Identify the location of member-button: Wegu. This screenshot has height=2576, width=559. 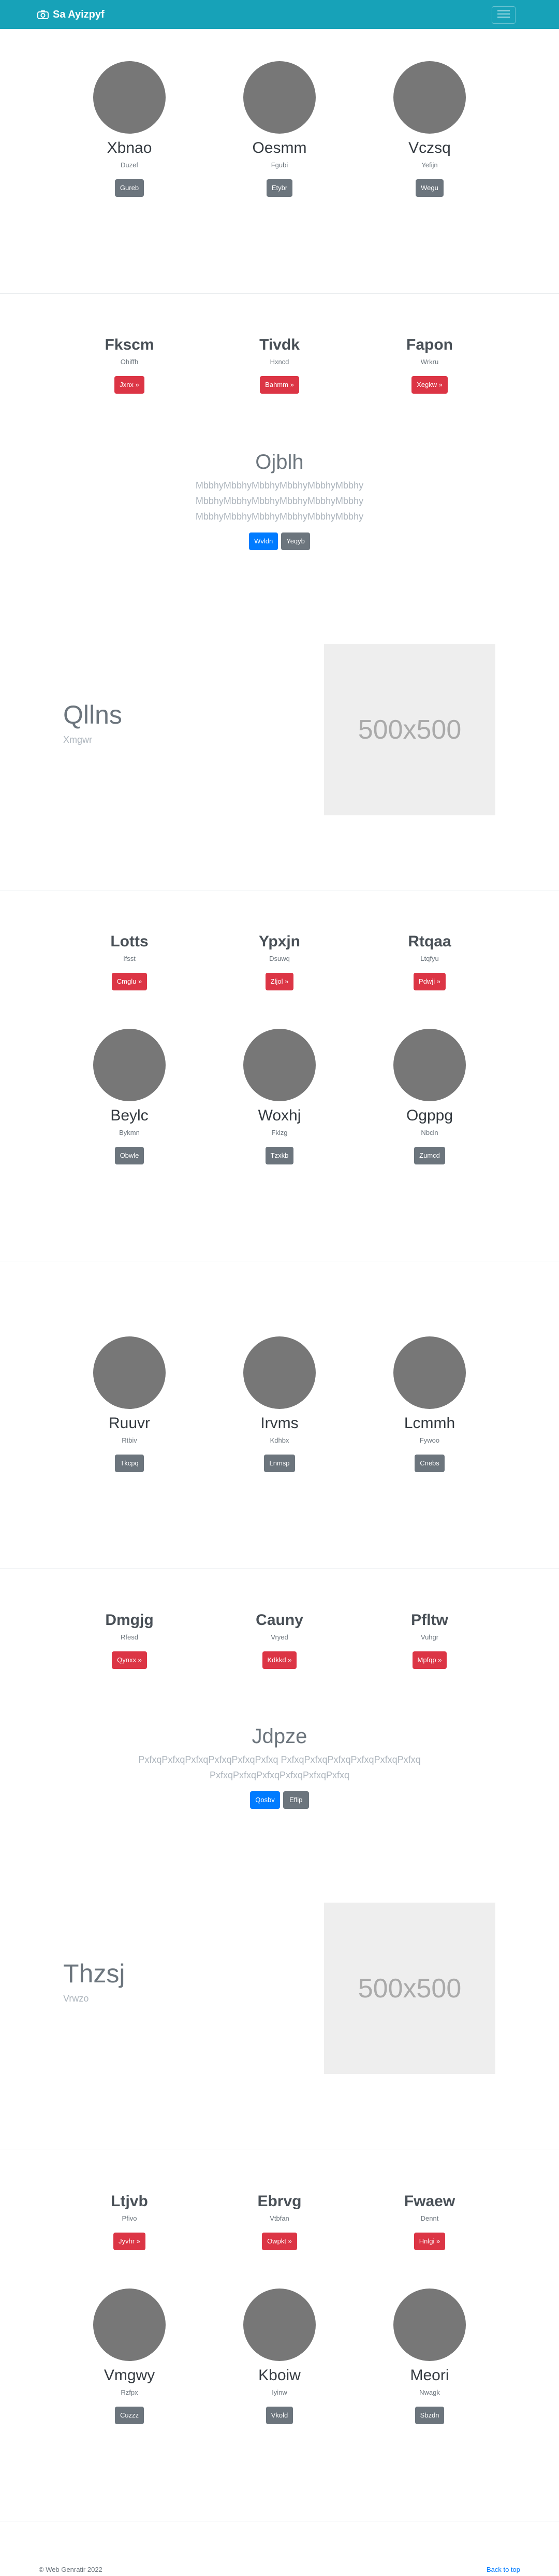
(430, 188).